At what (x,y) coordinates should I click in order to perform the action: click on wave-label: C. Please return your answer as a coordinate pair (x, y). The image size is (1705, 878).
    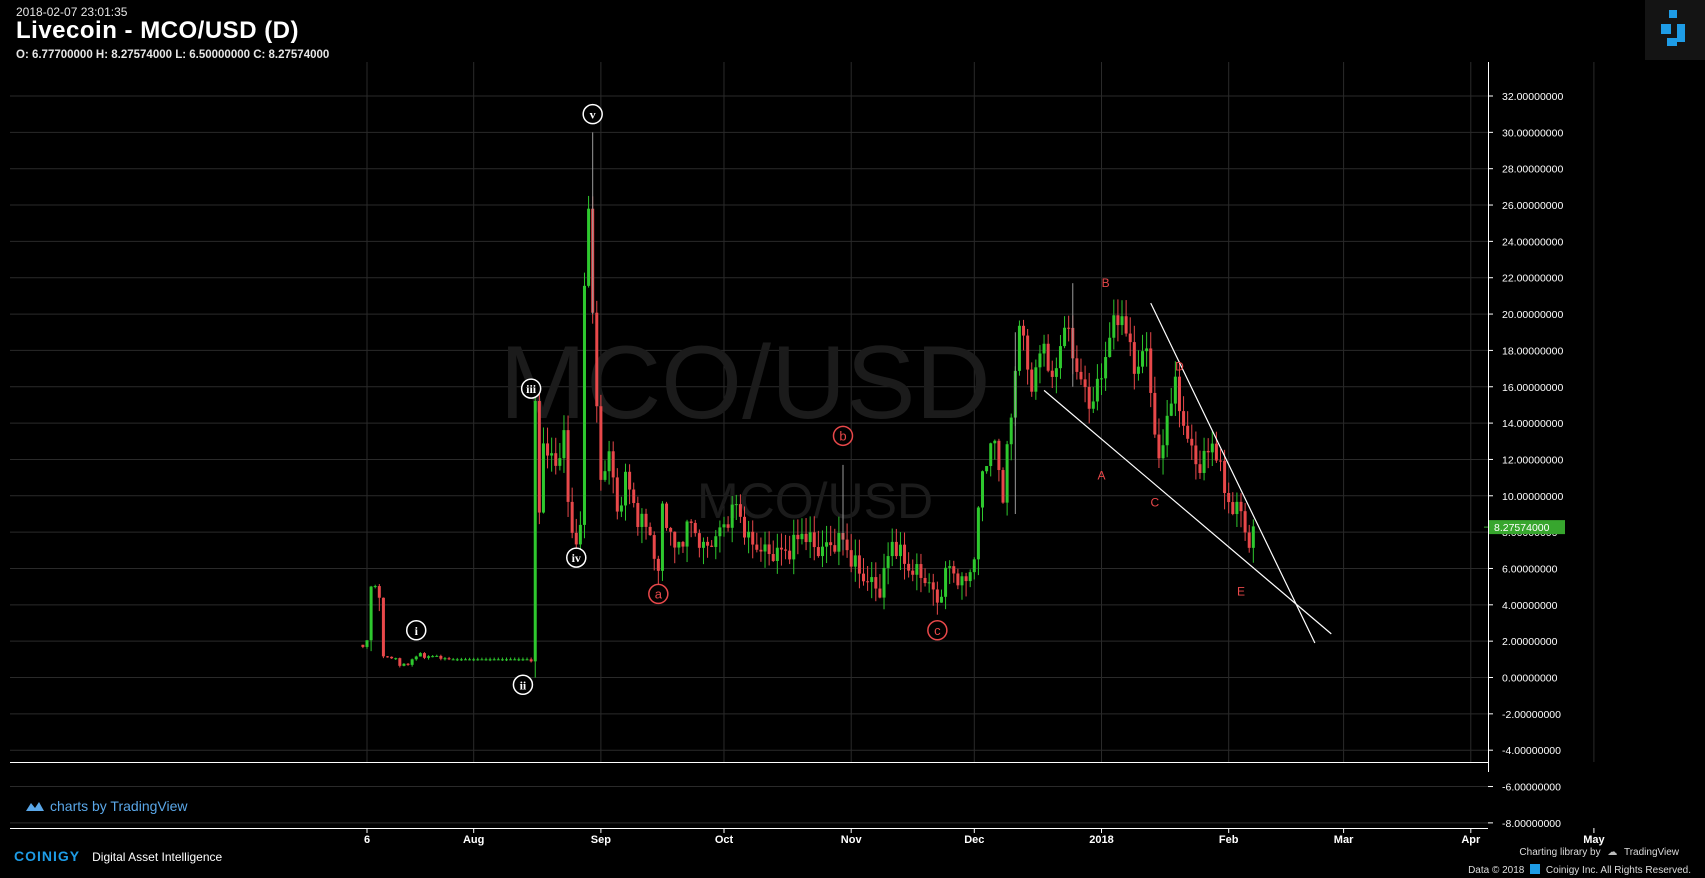
    Looking at the image, I should click on (1155, 503).